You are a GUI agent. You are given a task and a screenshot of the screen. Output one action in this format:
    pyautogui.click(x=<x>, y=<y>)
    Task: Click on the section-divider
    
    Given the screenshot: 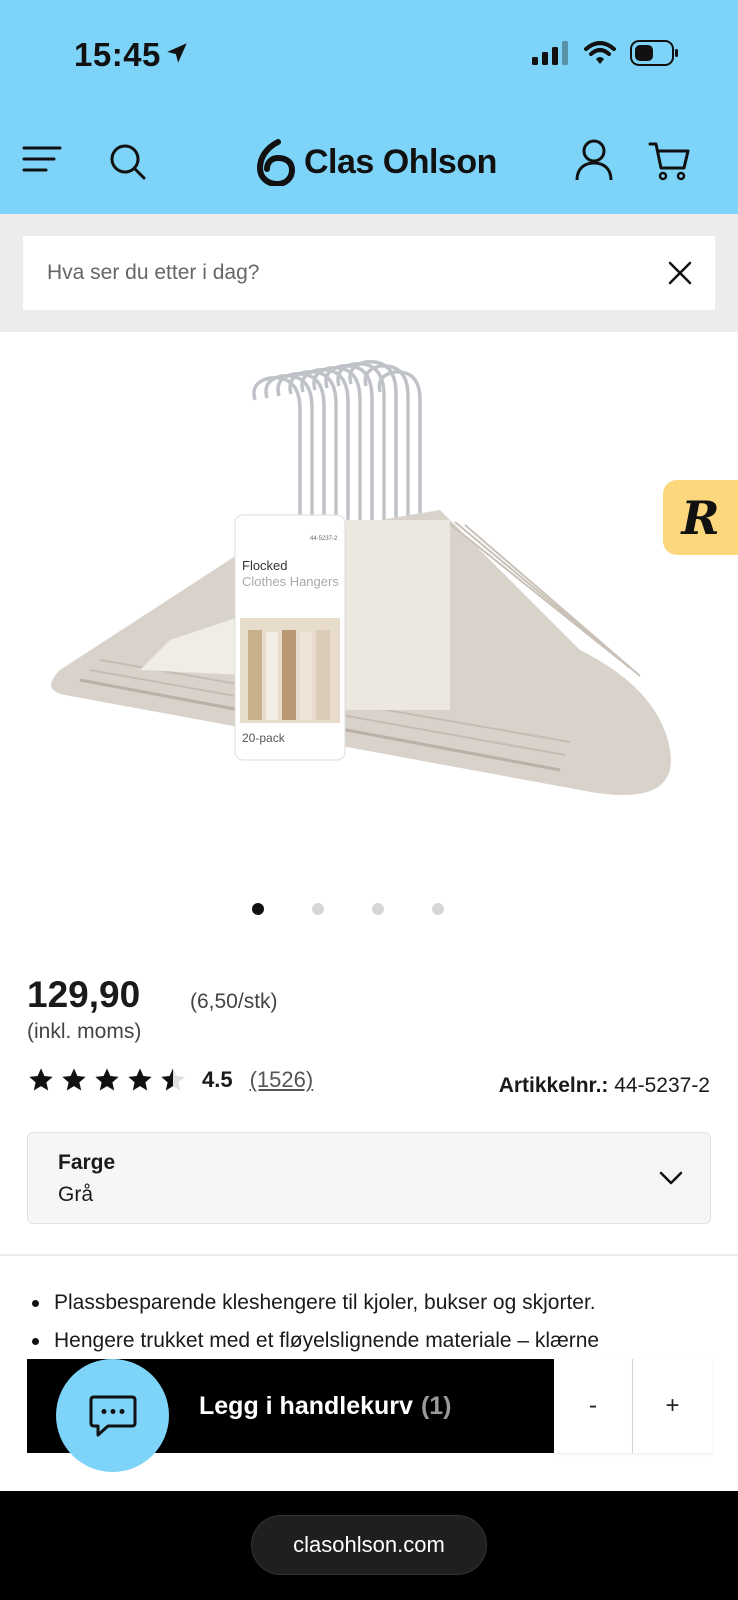 What is the action you would take?
    pyautogui.click(x=369, y=1255)
    